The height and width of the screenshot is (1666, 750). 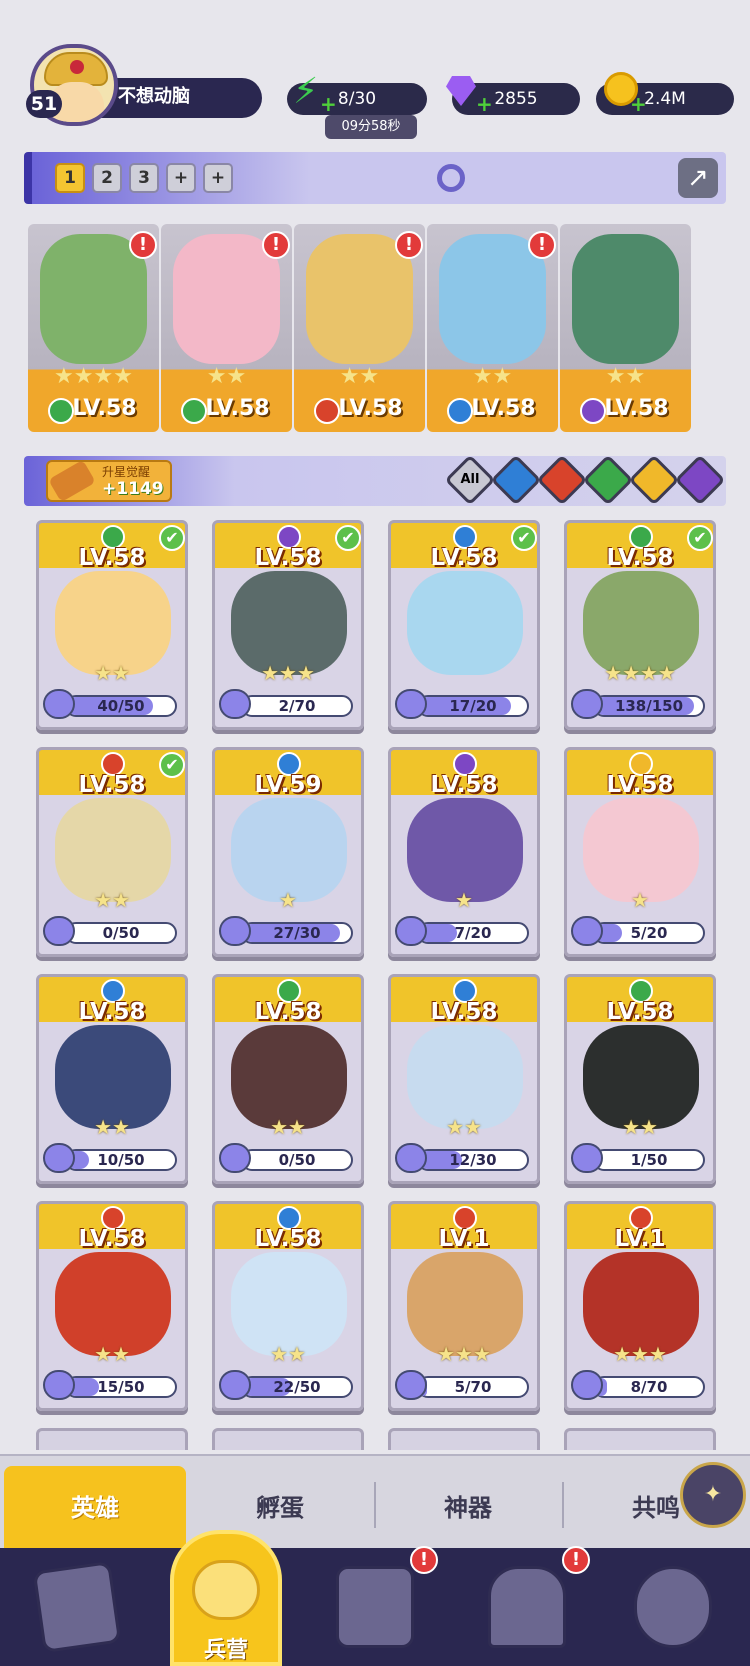 I want to click on hero-card: LV.58 ★ 7/20, so click(x=464, y=852).